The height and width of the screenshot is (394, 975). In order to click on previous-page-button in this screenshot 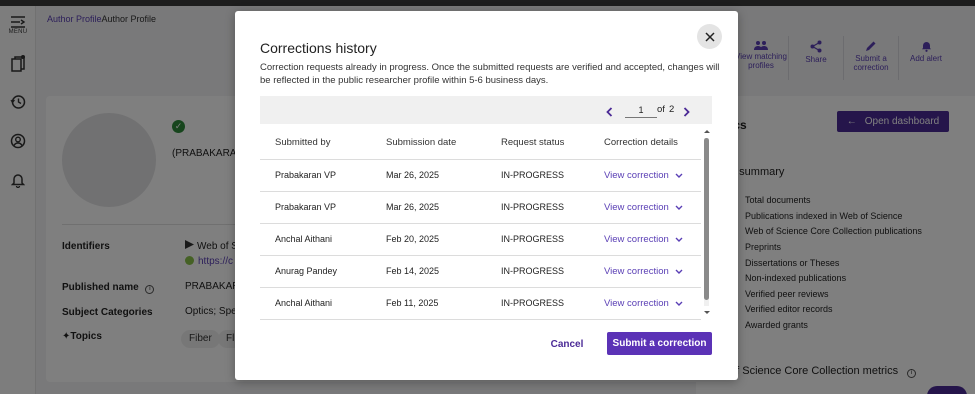, I will do `click(609, 113)`.